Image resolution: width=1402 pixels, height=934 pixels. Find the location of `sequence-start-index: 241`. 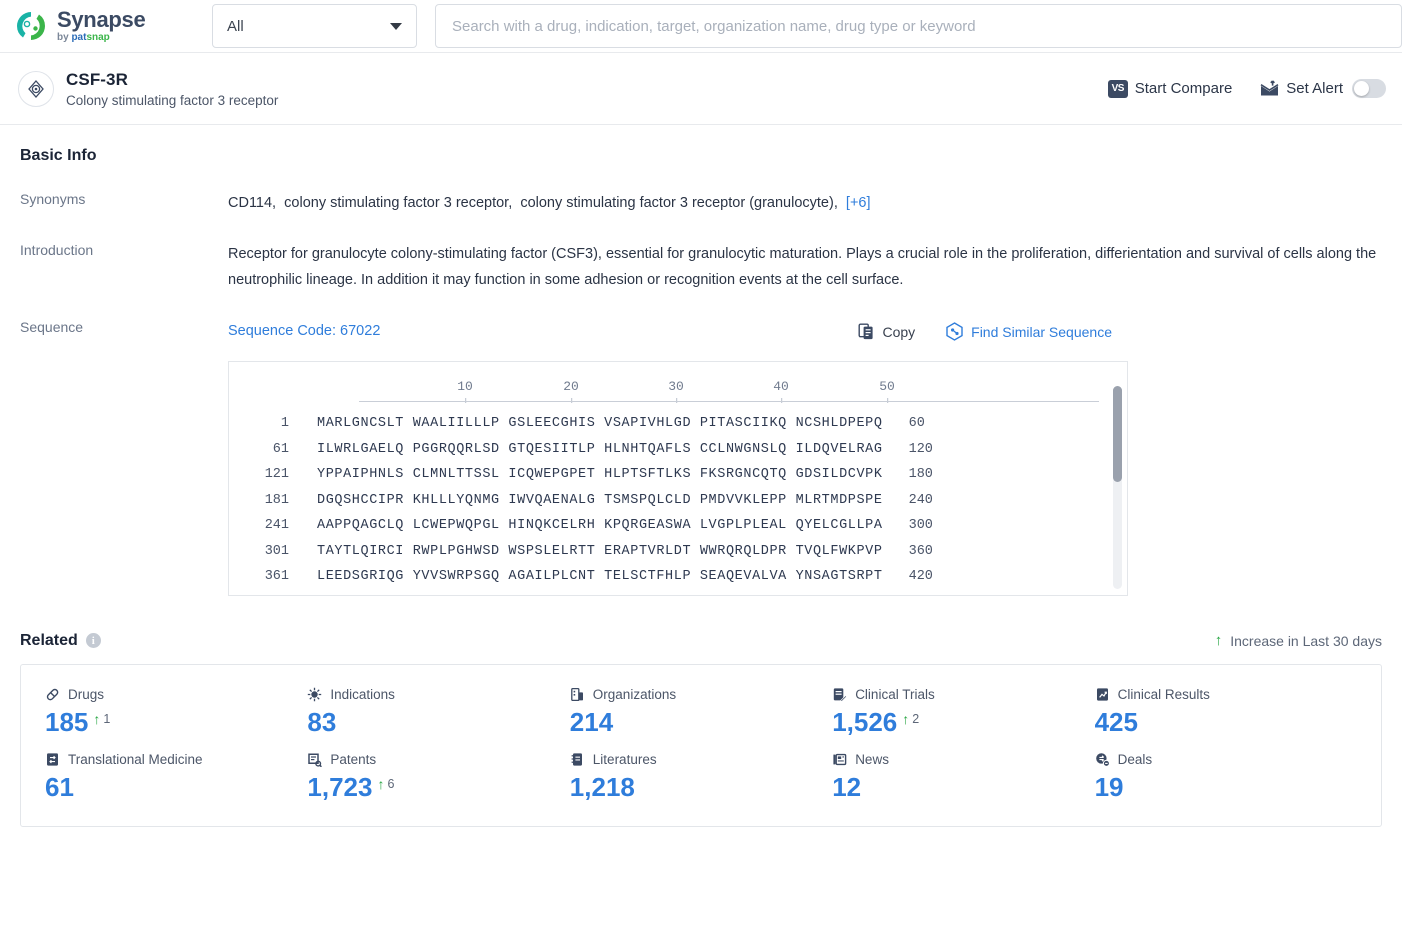

sequence-start-index: 241 is located at coordinates (276, 526).